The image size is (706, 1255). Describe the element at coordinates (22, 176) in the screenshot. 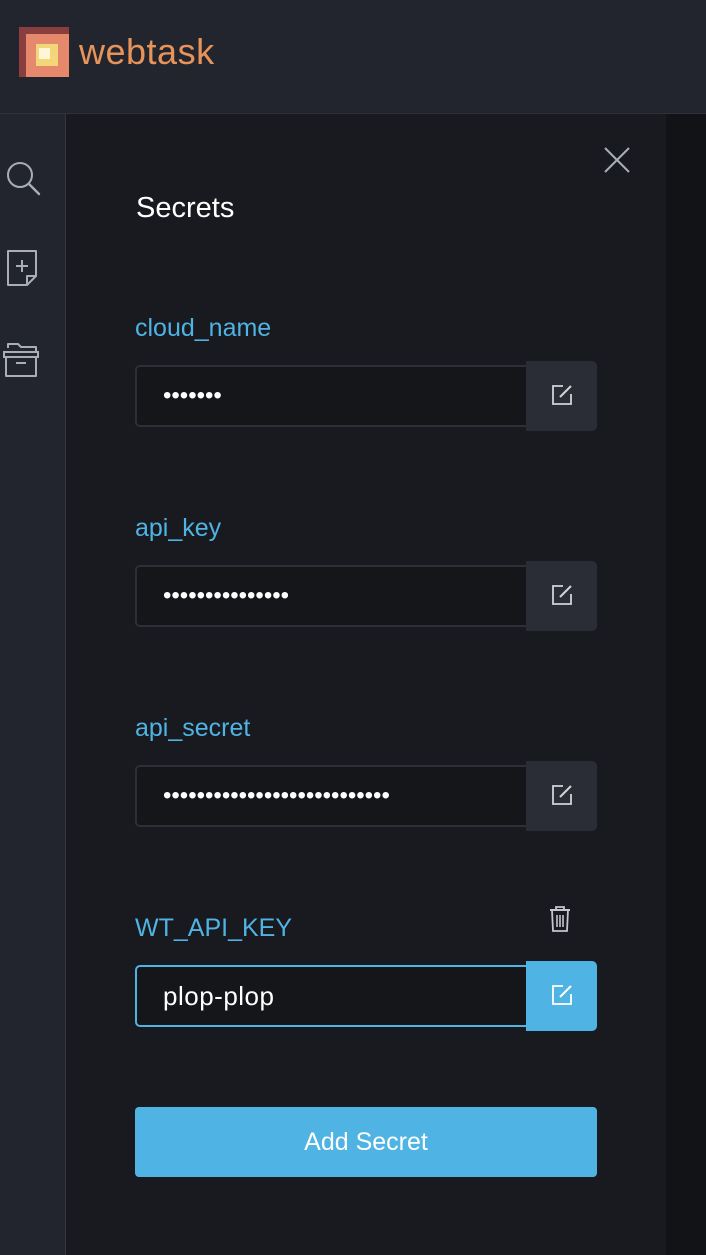

I see `search-icon` at that location.